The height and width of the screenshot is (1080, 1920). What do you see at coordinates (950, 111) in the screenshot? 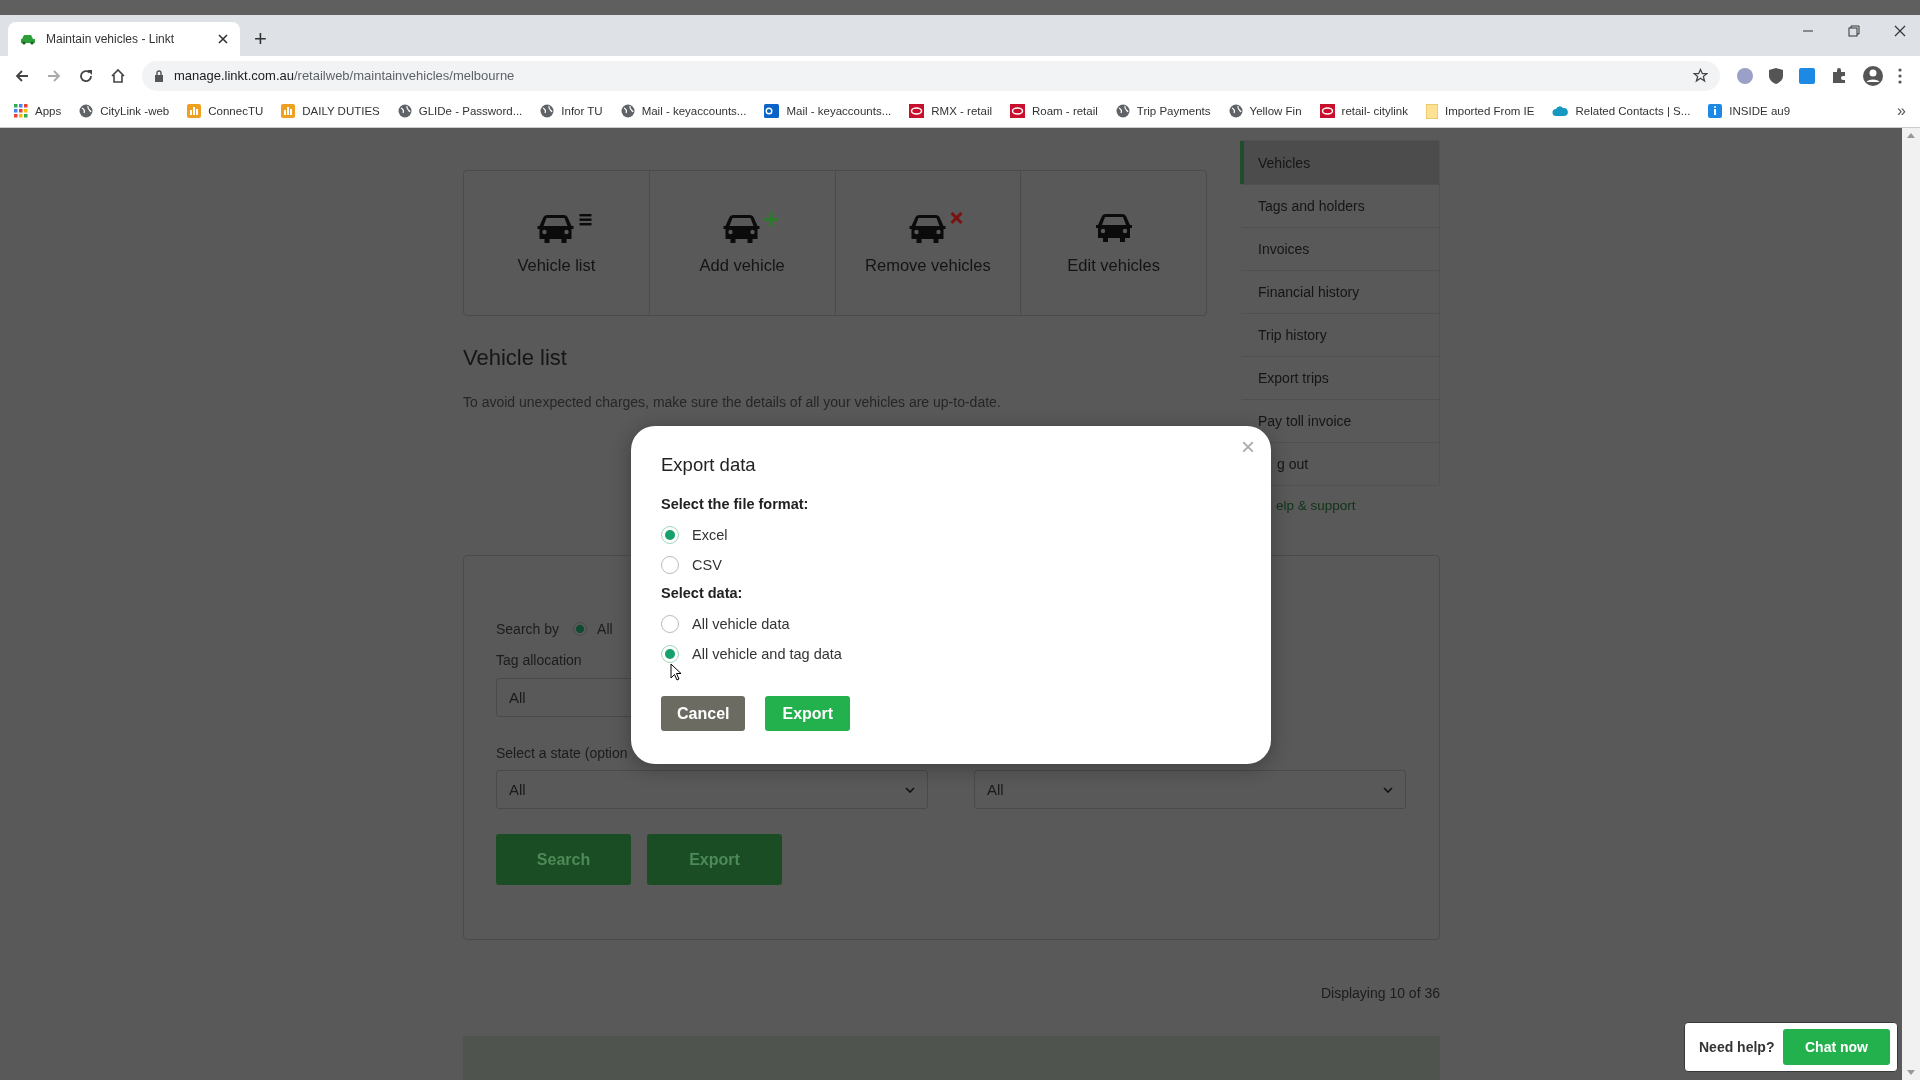
I see `bookmark: RMX - retail` at bounding box center [950, 111].